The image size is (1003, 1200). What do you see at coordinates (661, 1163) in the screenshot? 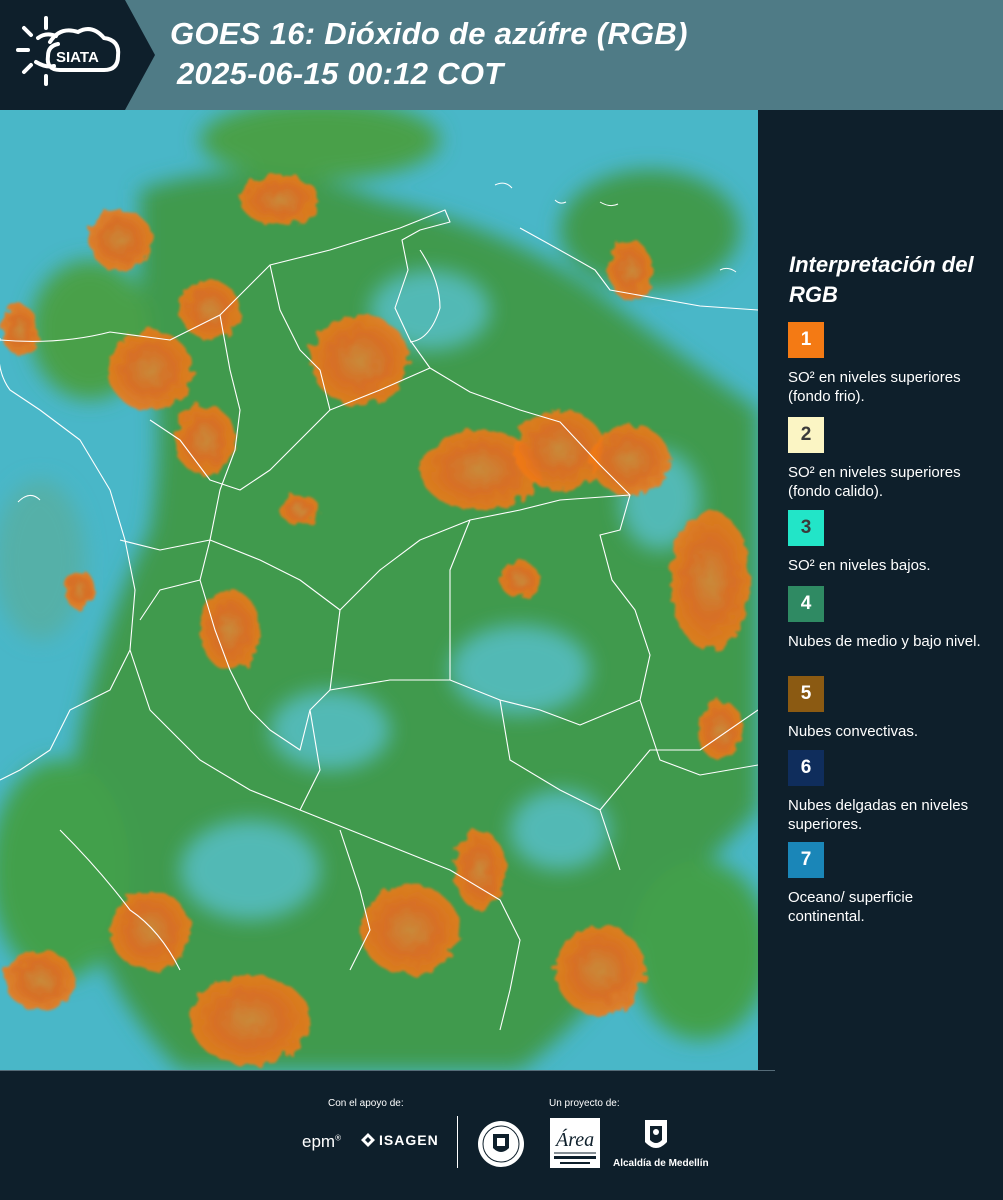
I see `alcaldia-text: Alcaldía de Medellín` at bounding box center [661, 1163].